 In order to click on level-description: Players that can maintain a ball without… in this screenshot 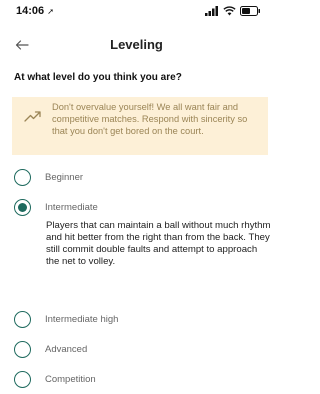, I will do `click(158, 243)`.